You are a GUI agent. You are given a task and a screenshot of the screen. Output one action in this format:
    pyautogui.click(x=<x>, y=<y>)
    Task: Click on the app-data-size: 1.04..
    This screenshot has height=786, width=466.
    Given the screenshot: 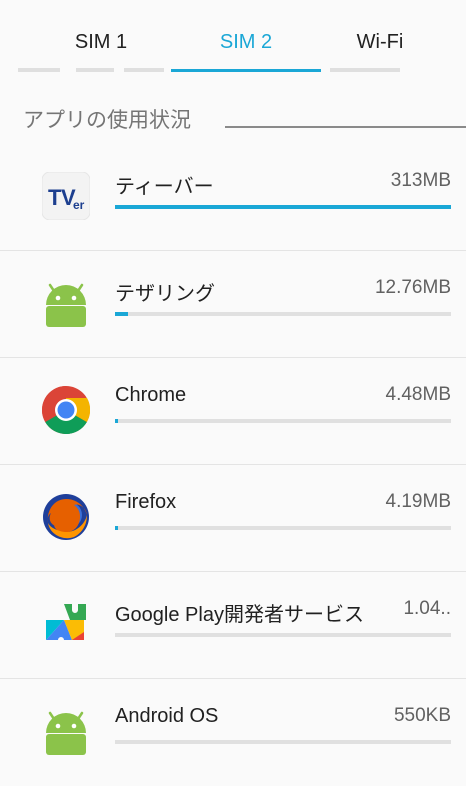 What is the action you would take?
    pyautogui.click(x=427, y=608)
    